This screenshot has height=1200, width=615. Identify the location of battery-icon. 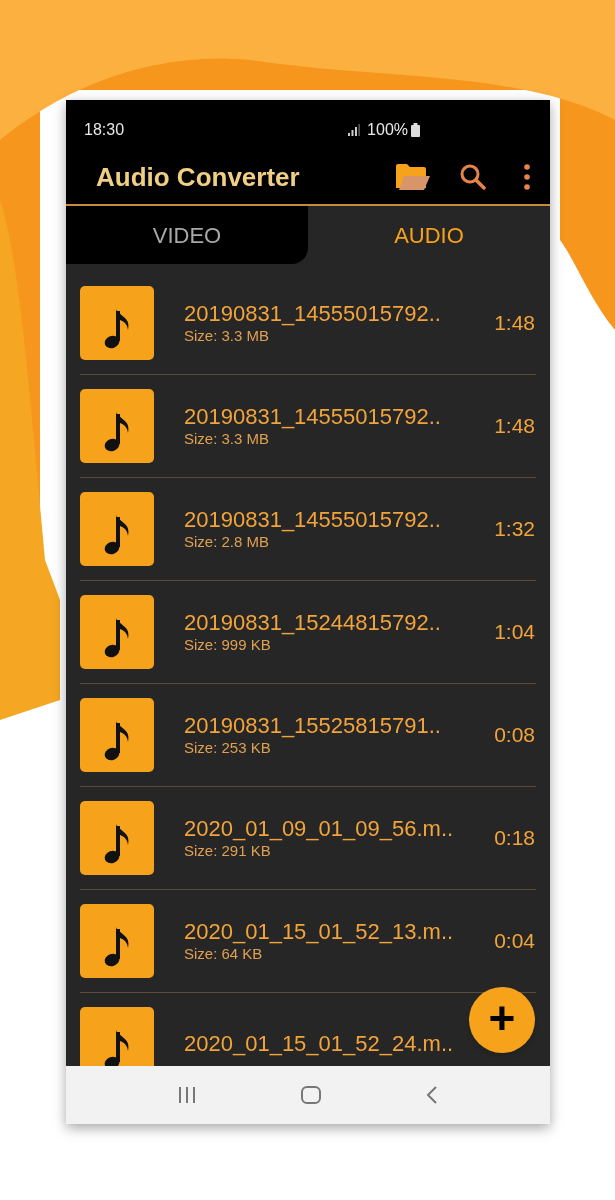
(415, 130).